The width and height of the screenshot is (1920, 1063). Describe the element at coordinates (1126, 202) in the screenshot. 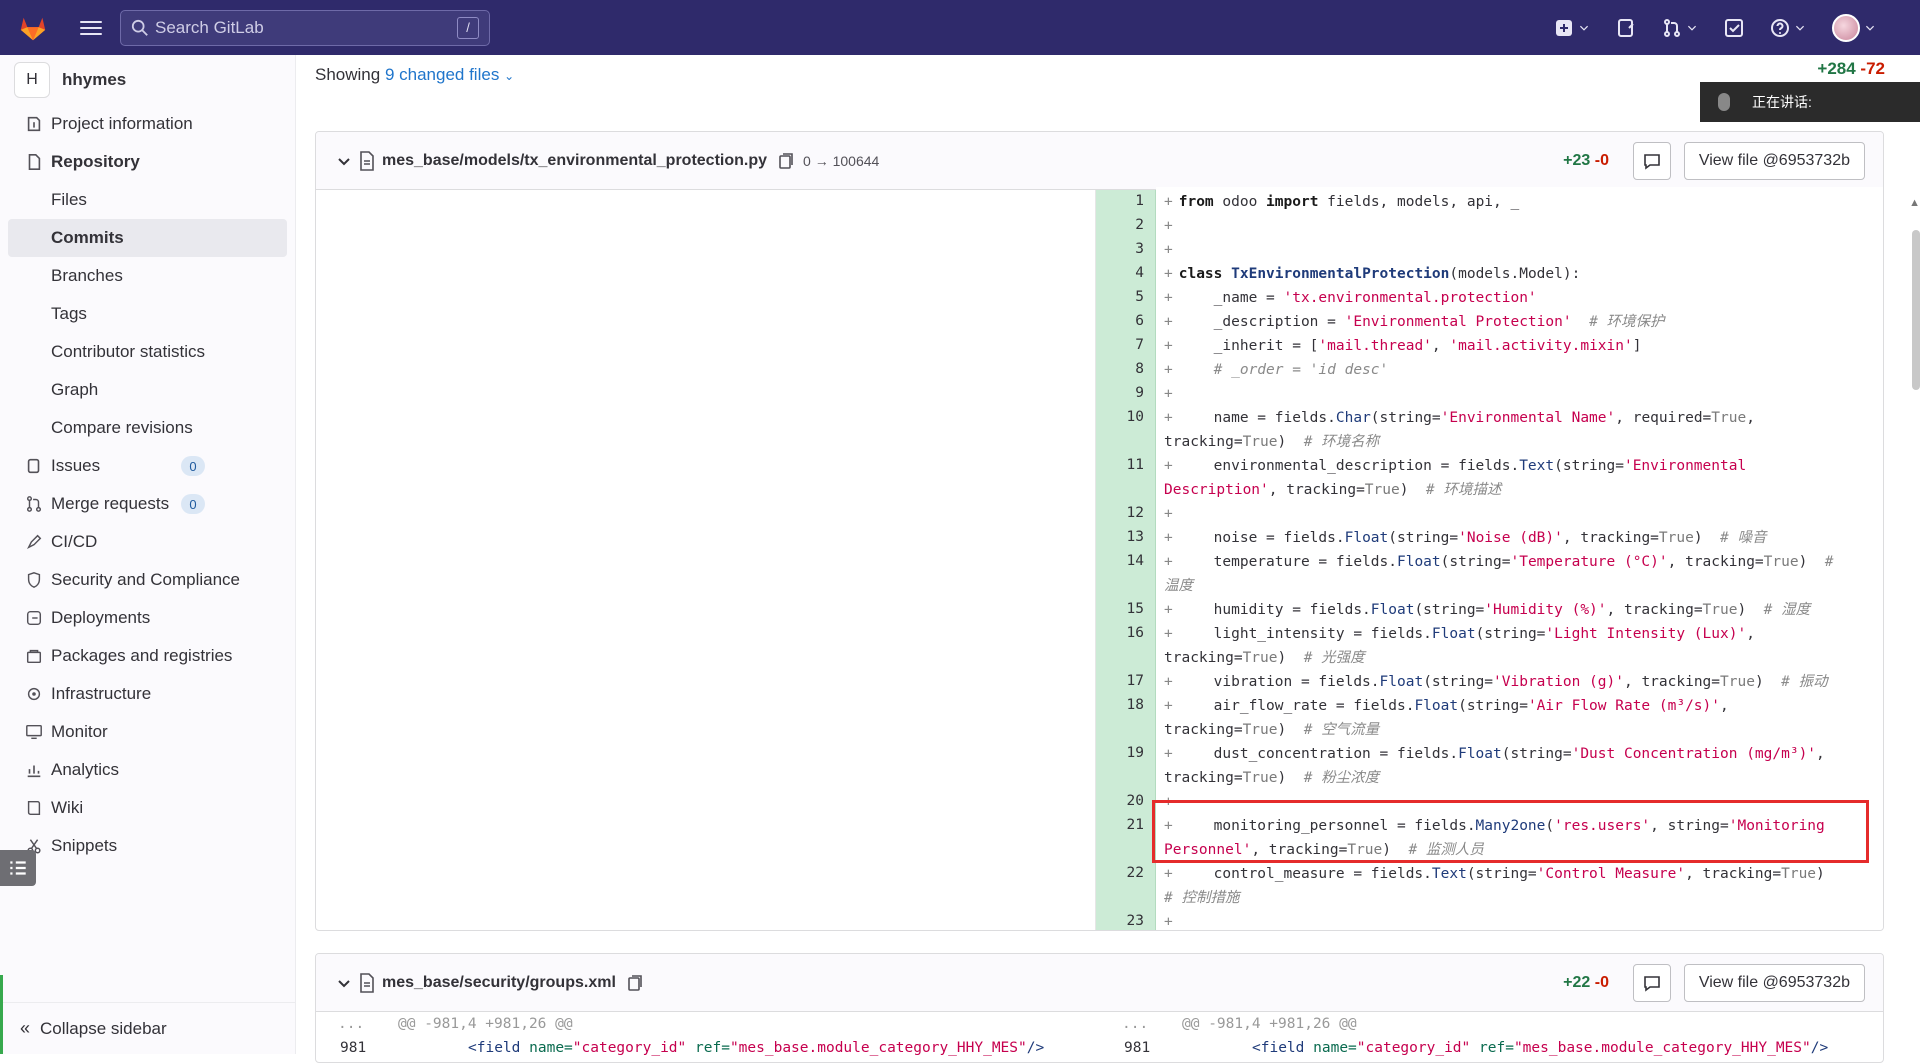

I see `line-number: 1` at that location.